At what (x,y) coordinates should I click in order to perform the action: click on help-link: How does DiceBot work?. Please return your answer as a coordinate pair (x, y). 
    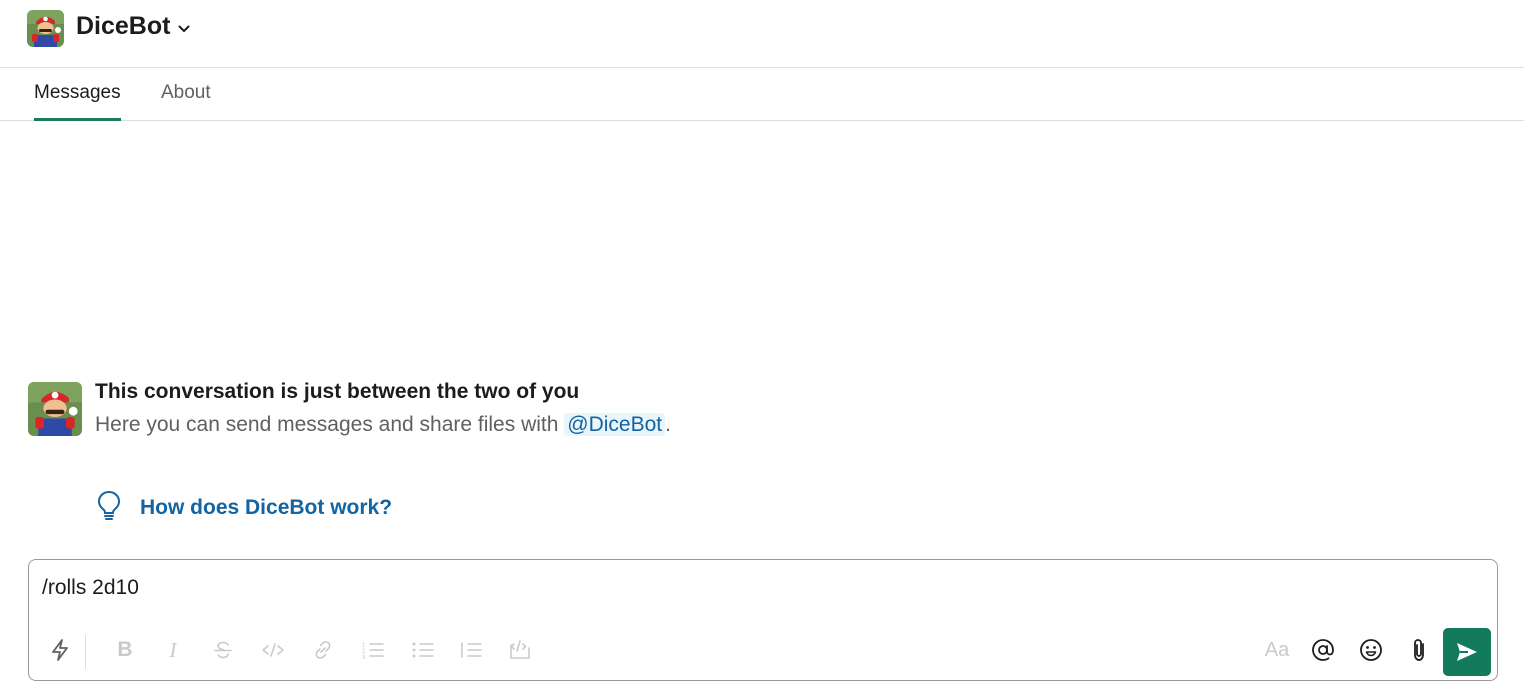
    Looking at the image, I should click on (244, 507).